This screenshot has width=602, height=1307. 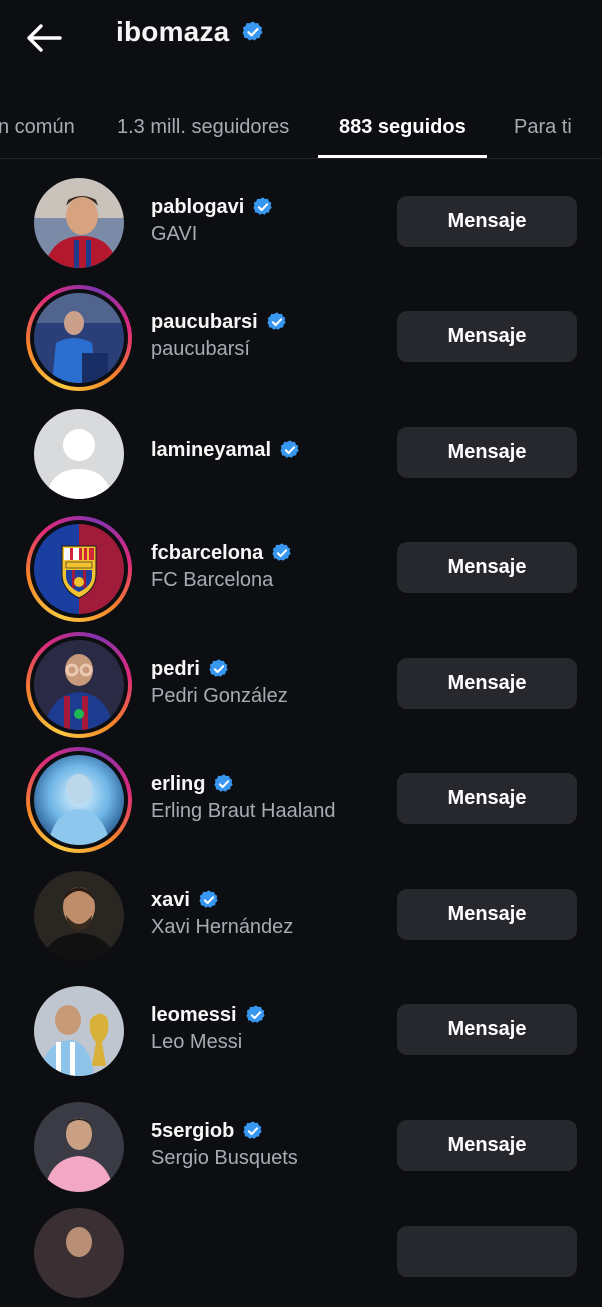 I want to click on avatar-xavi, so click(x=79, y=916).